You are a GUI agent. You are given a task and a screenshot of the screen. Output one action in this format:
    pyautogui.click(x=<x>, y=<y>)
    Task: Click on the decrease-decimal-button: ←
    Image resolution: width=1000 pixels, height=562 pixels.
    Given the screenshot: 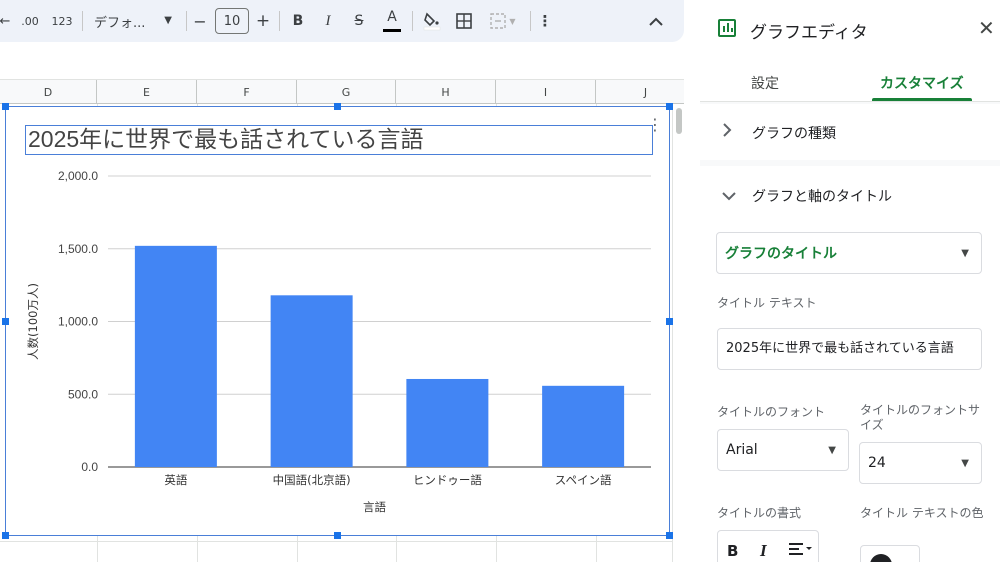 What is the action you would take?
    pyautogui.click(x=5, y=21)
    